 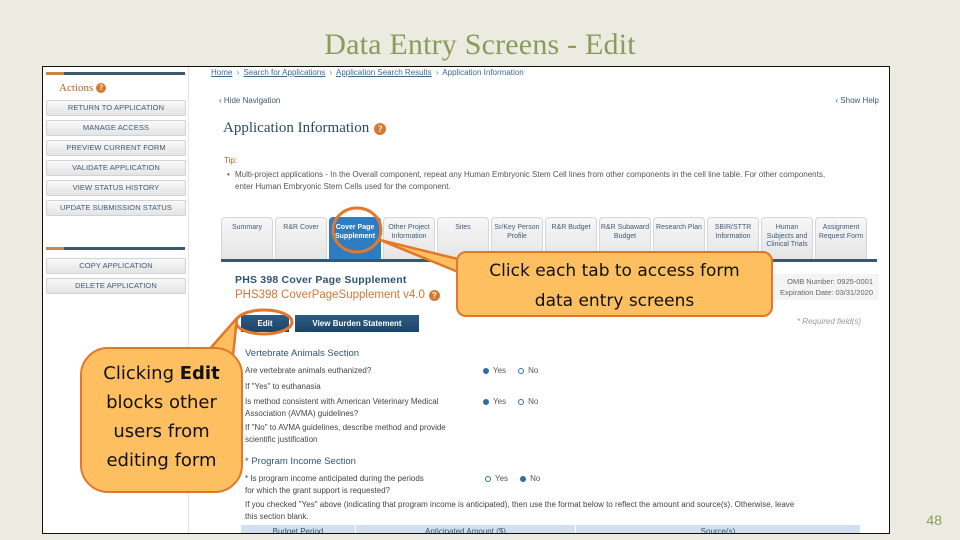 I want to click on view-burden-statement-button: View Burden Statement, so click(x=357, y=323).